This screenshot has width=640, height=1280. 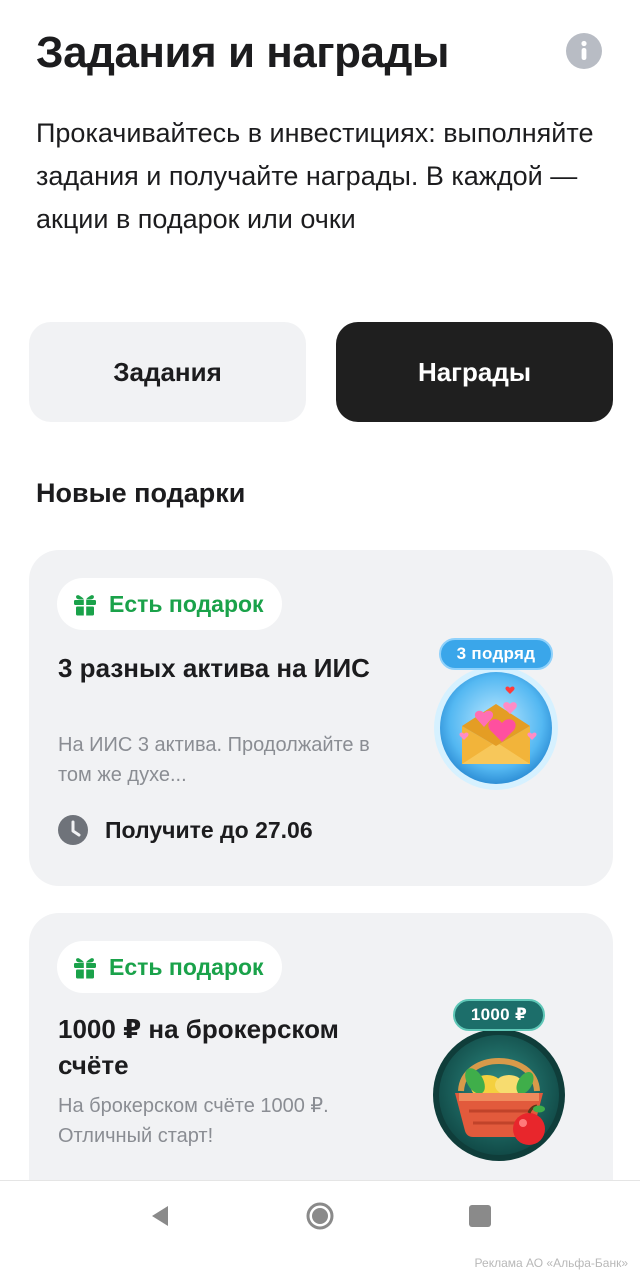 I want to click on system-nav-bar, so click(x=320, y=1215).